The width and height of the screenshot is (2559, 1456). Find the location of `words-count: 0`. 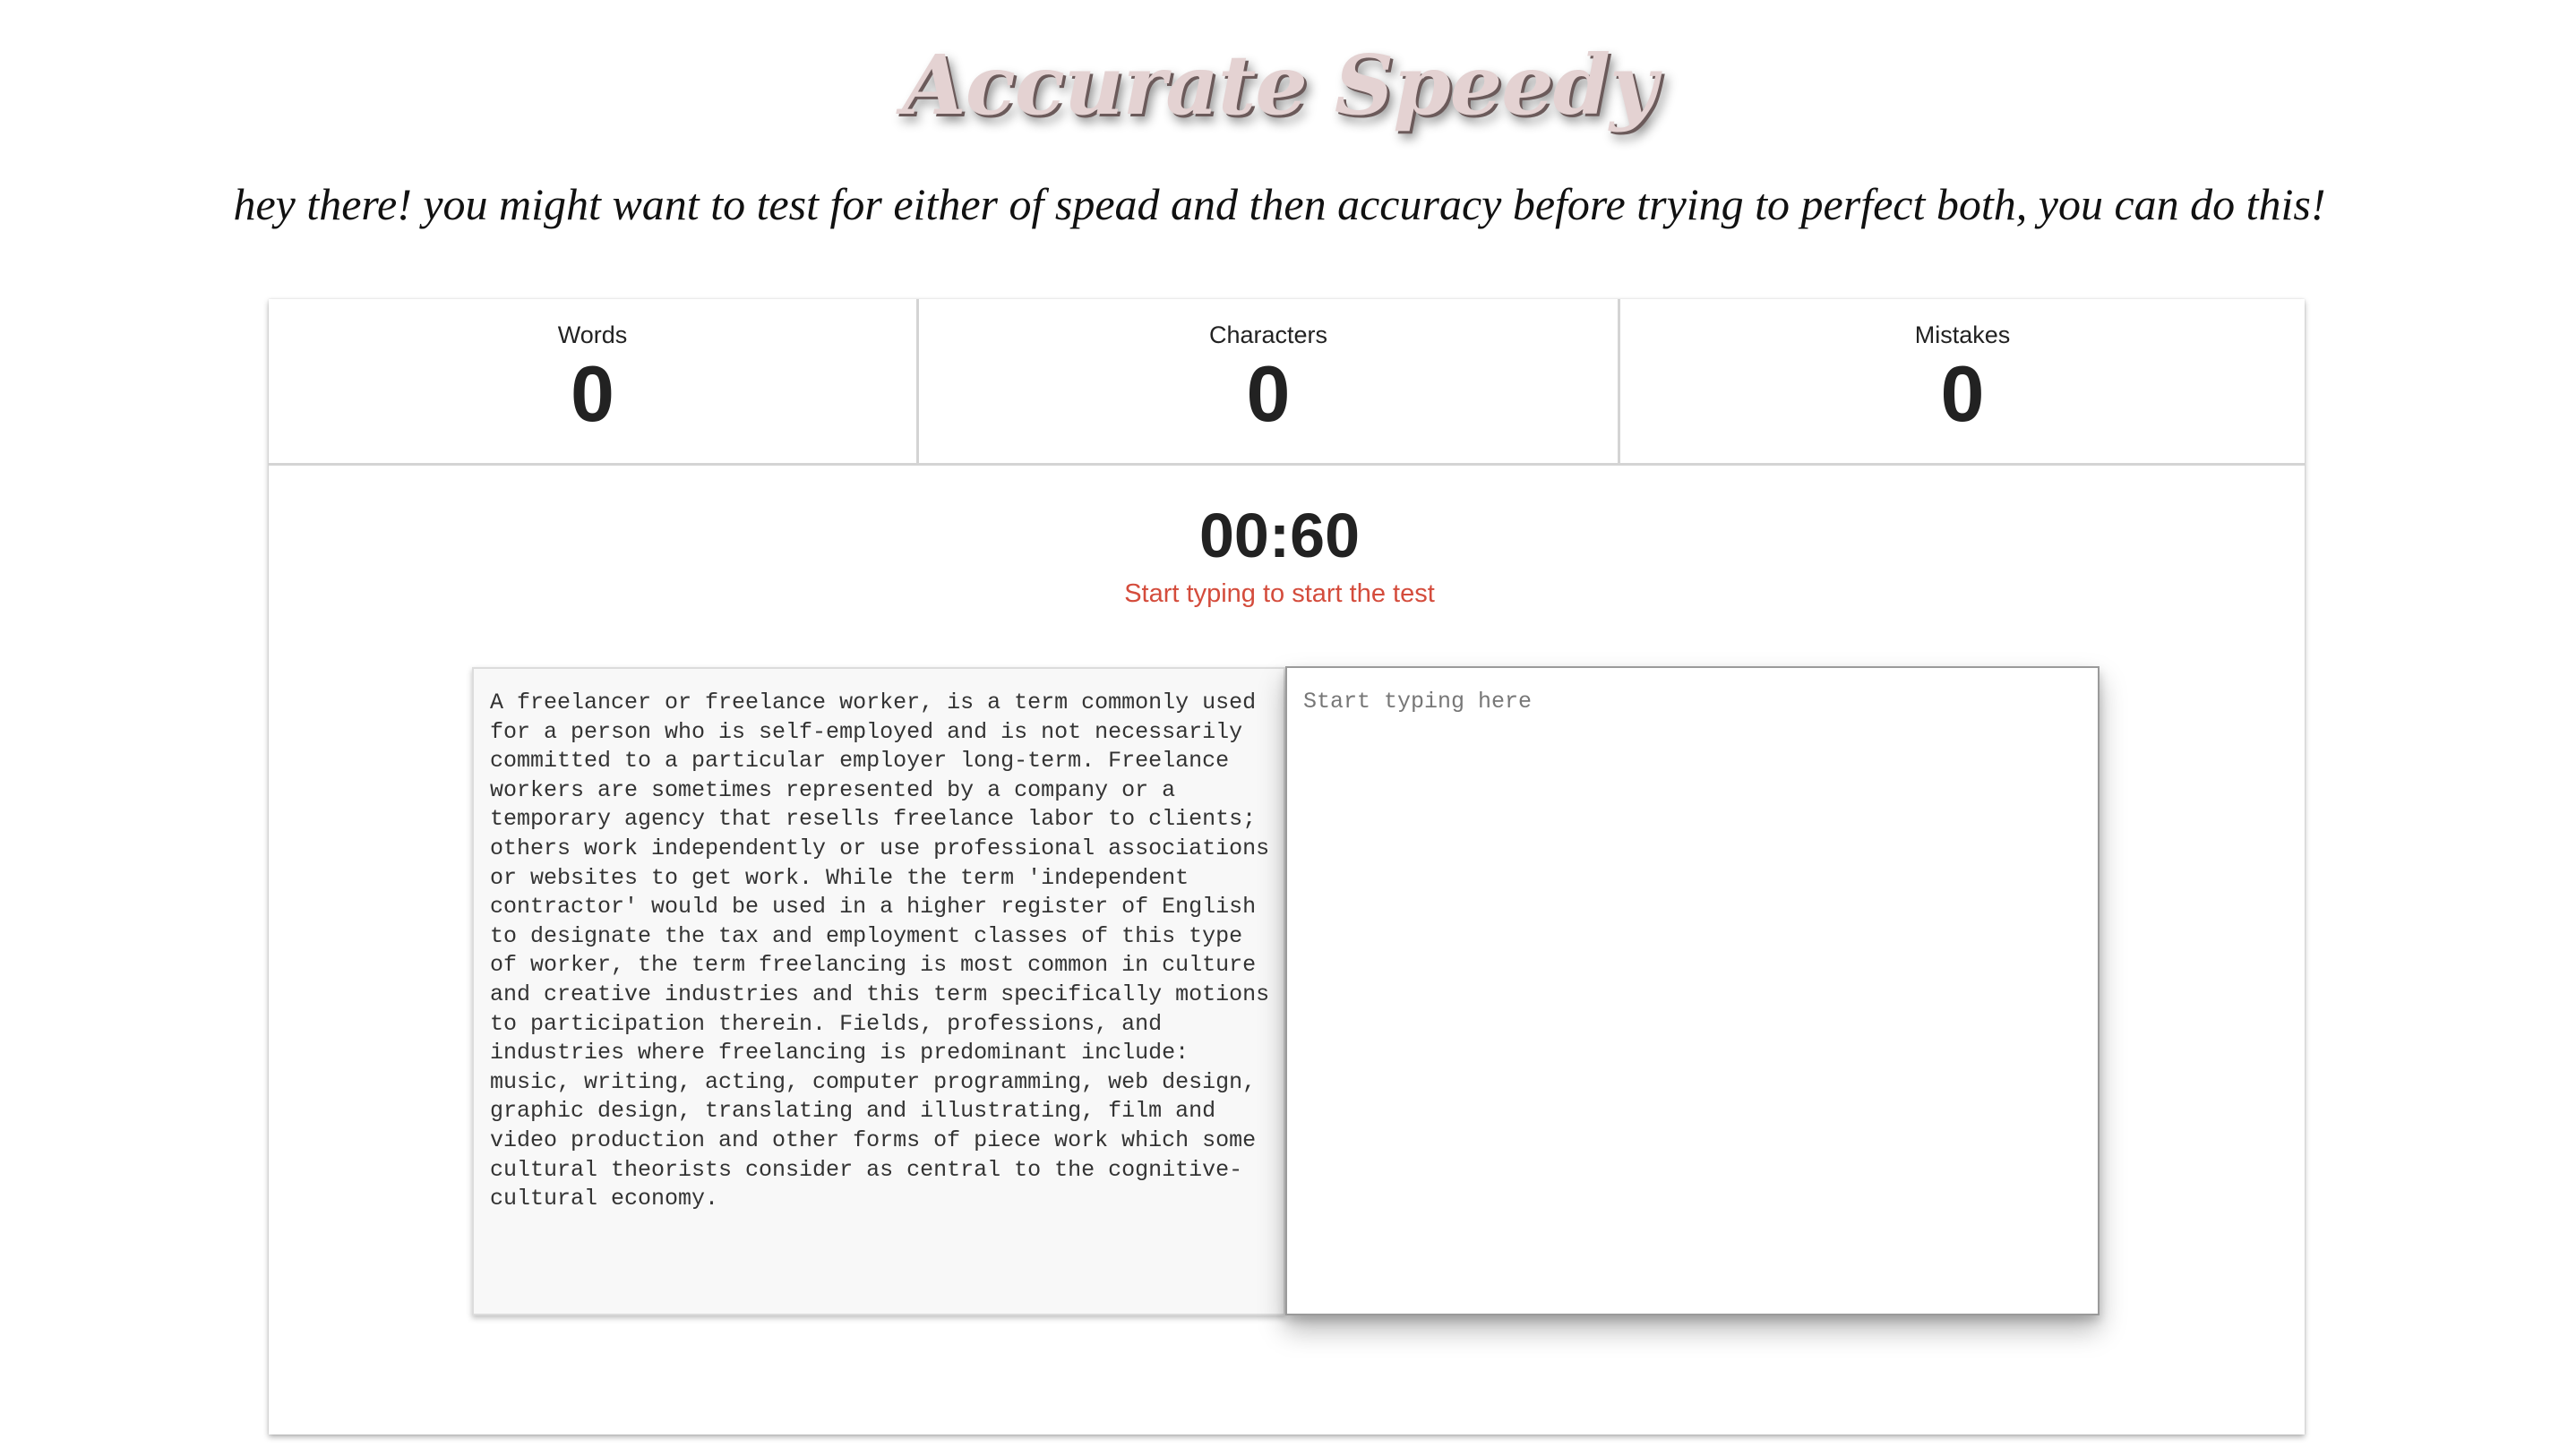

words-count: 0 is located at coordinates (592, 393).